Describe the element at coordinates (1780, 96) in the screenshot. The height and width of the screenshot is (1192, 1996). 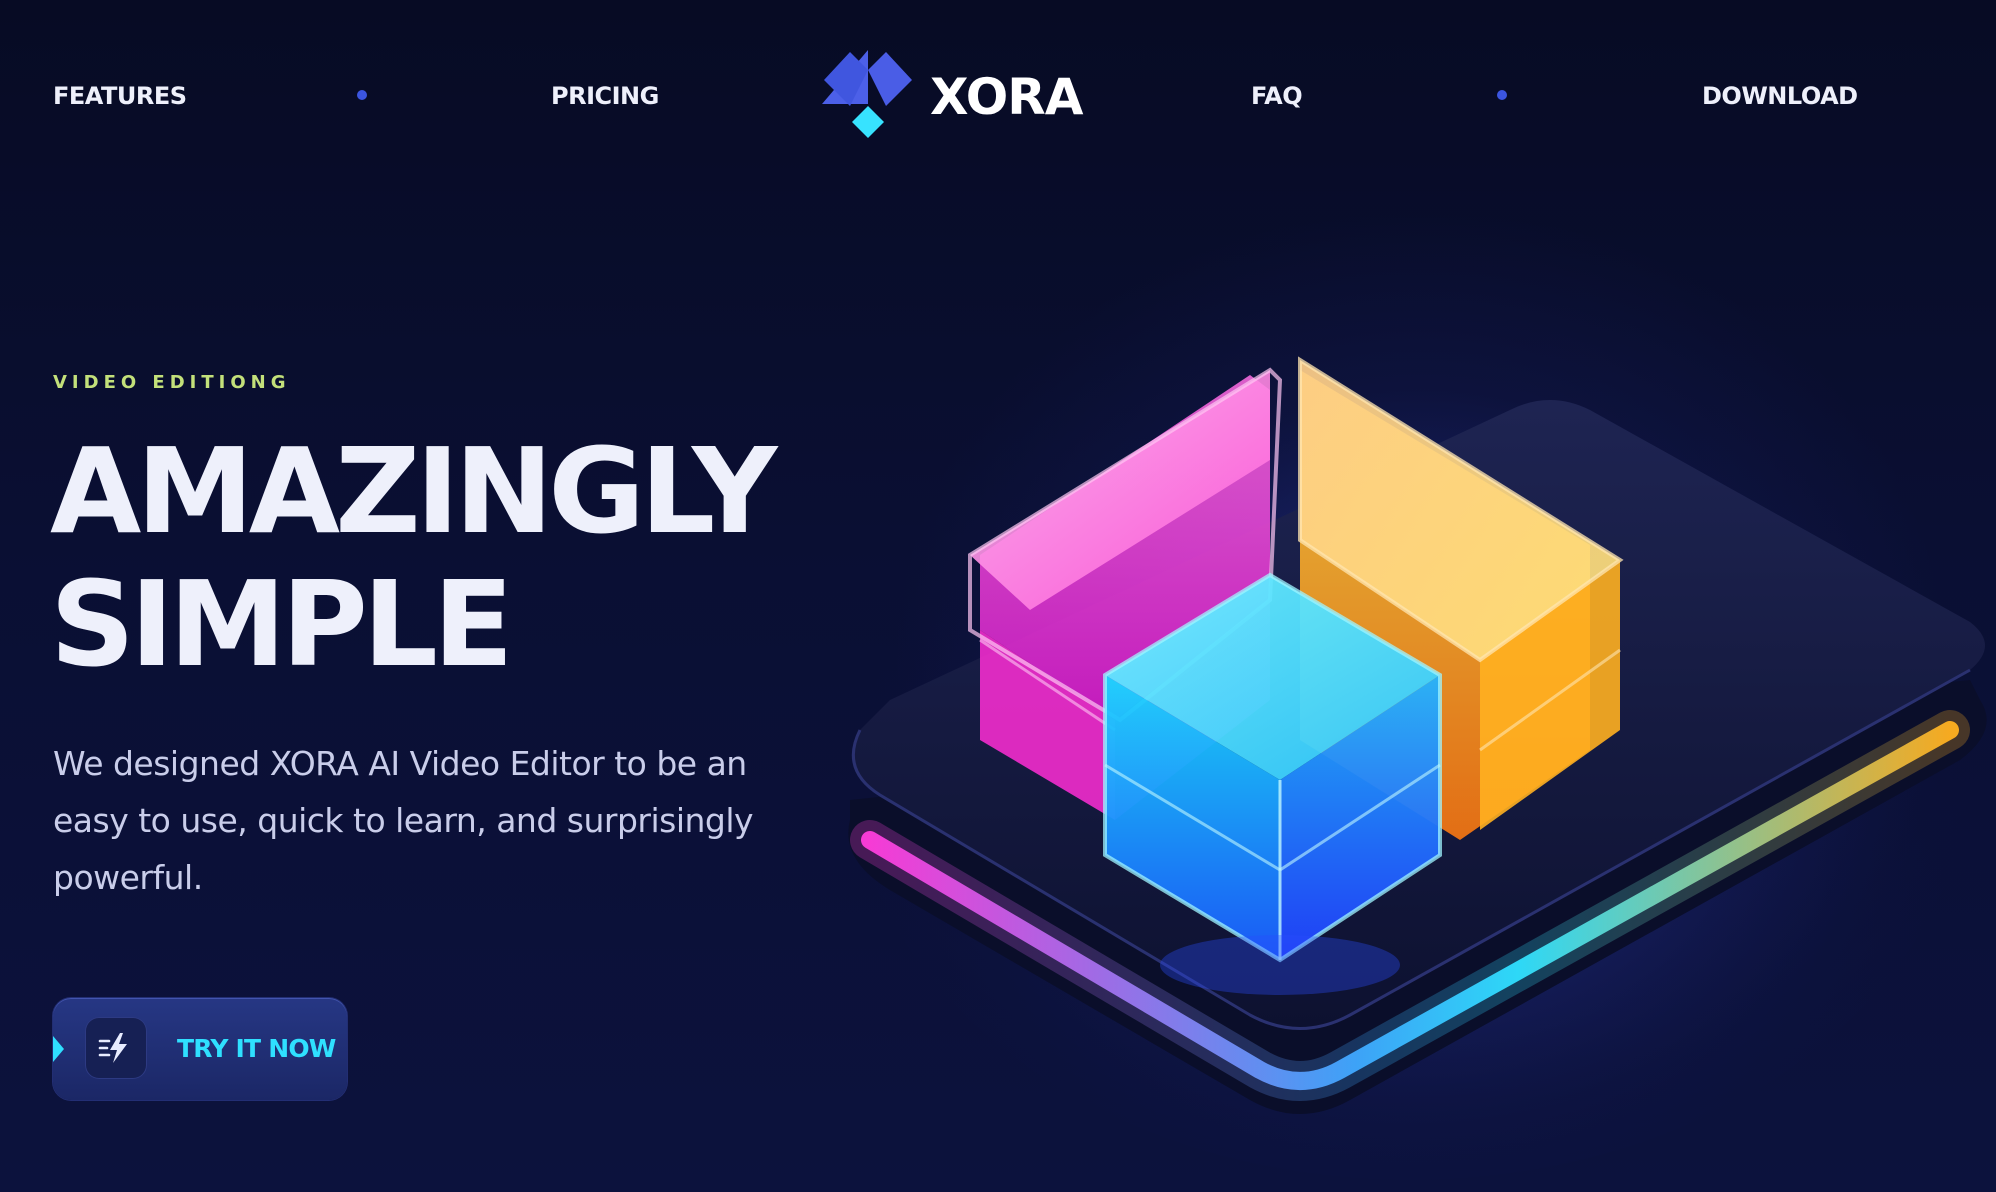
I see `nav-link-download: DOWNLOAD` at that location.